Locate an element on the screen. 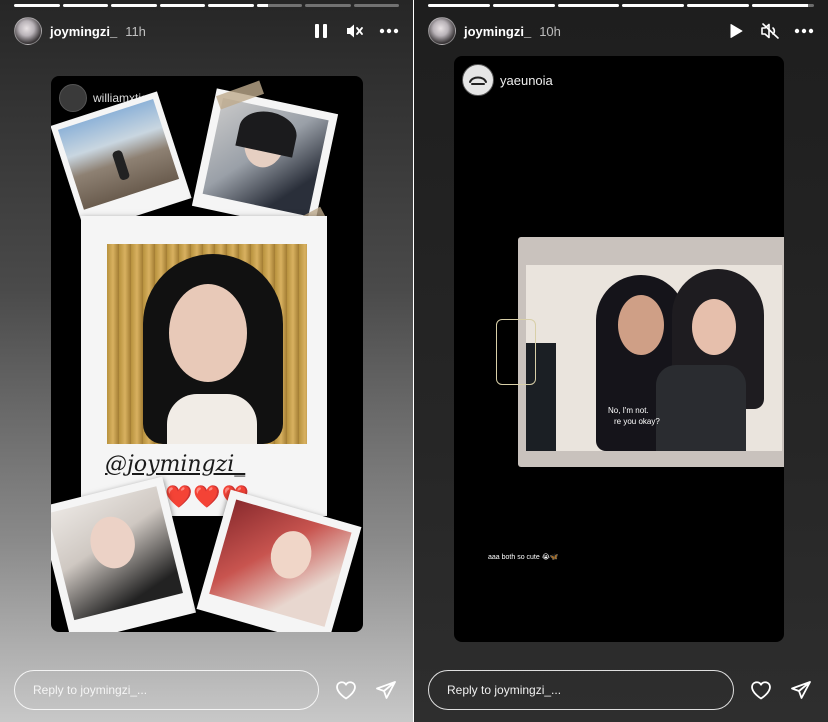 The image size is (828, 722). video-subtitle: re you okay? is located at coordinates (637, 421).